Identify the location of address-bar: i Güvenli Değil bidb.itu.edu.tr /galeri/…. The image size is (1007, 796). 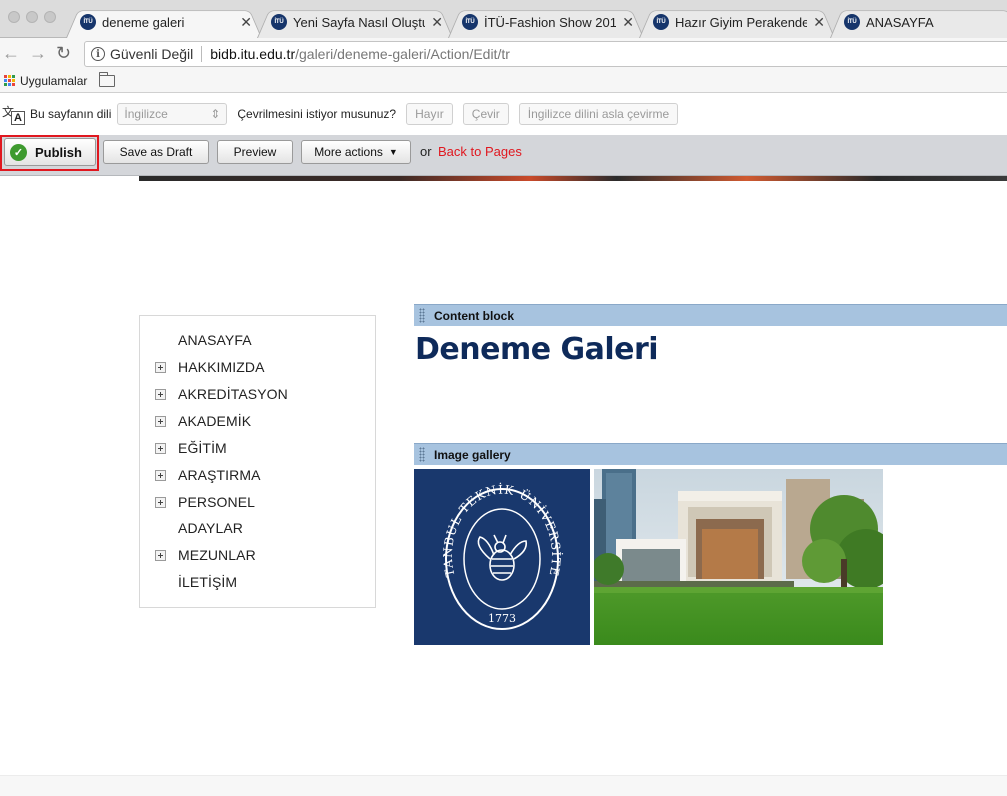
(545, 54).